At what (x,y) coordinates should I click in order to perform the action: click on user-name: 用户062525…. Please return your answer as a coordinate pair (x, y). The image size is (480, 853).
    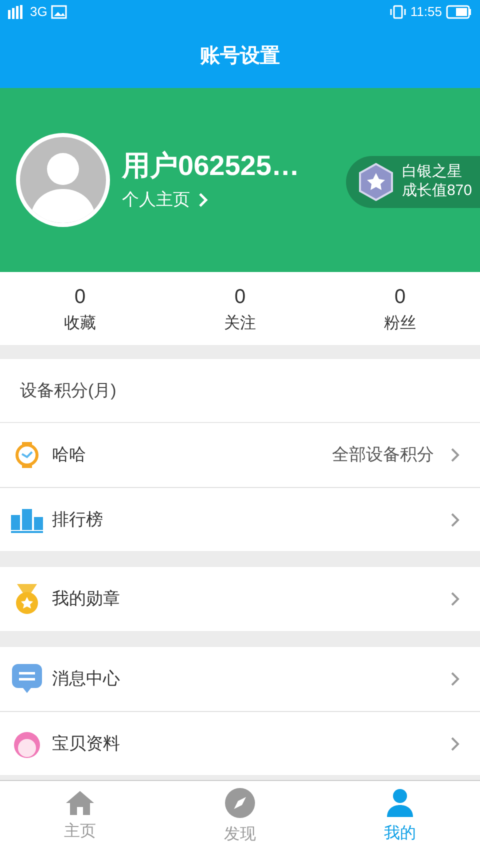
    Looking at the image, I should click on (211, 165).